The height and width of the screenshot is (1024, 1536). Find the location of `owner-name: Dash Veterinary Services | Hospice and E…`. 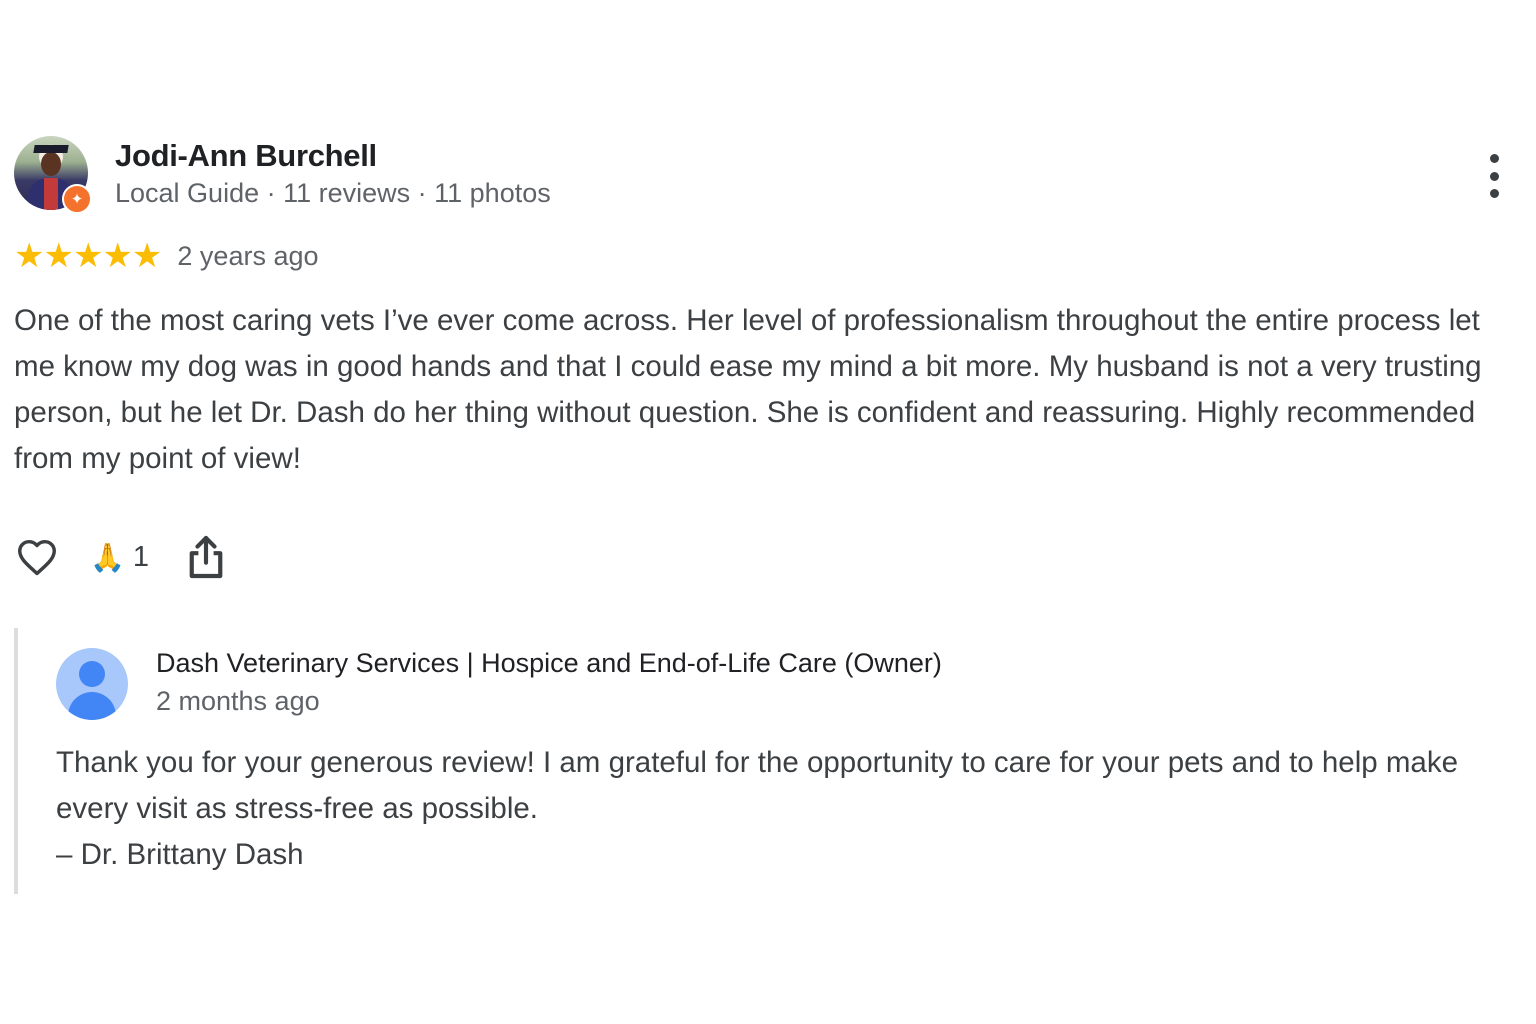

owner-name: Dash Veterinary Services | Hospice and E… is located at coordinates (549, 663).